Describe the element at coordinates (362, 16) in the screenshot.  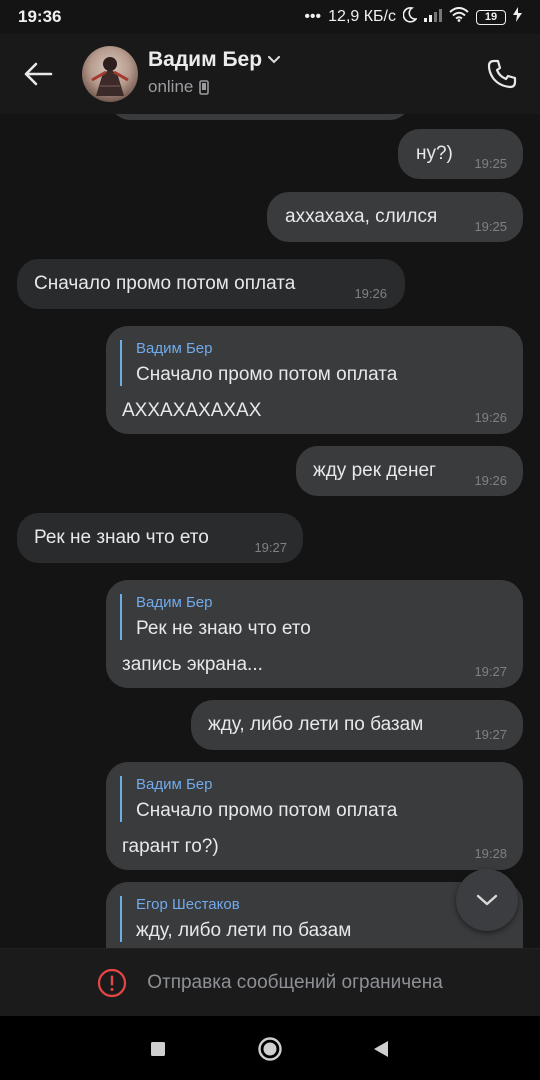
I see `network-speed: 12,9 КБ/с` at that location.